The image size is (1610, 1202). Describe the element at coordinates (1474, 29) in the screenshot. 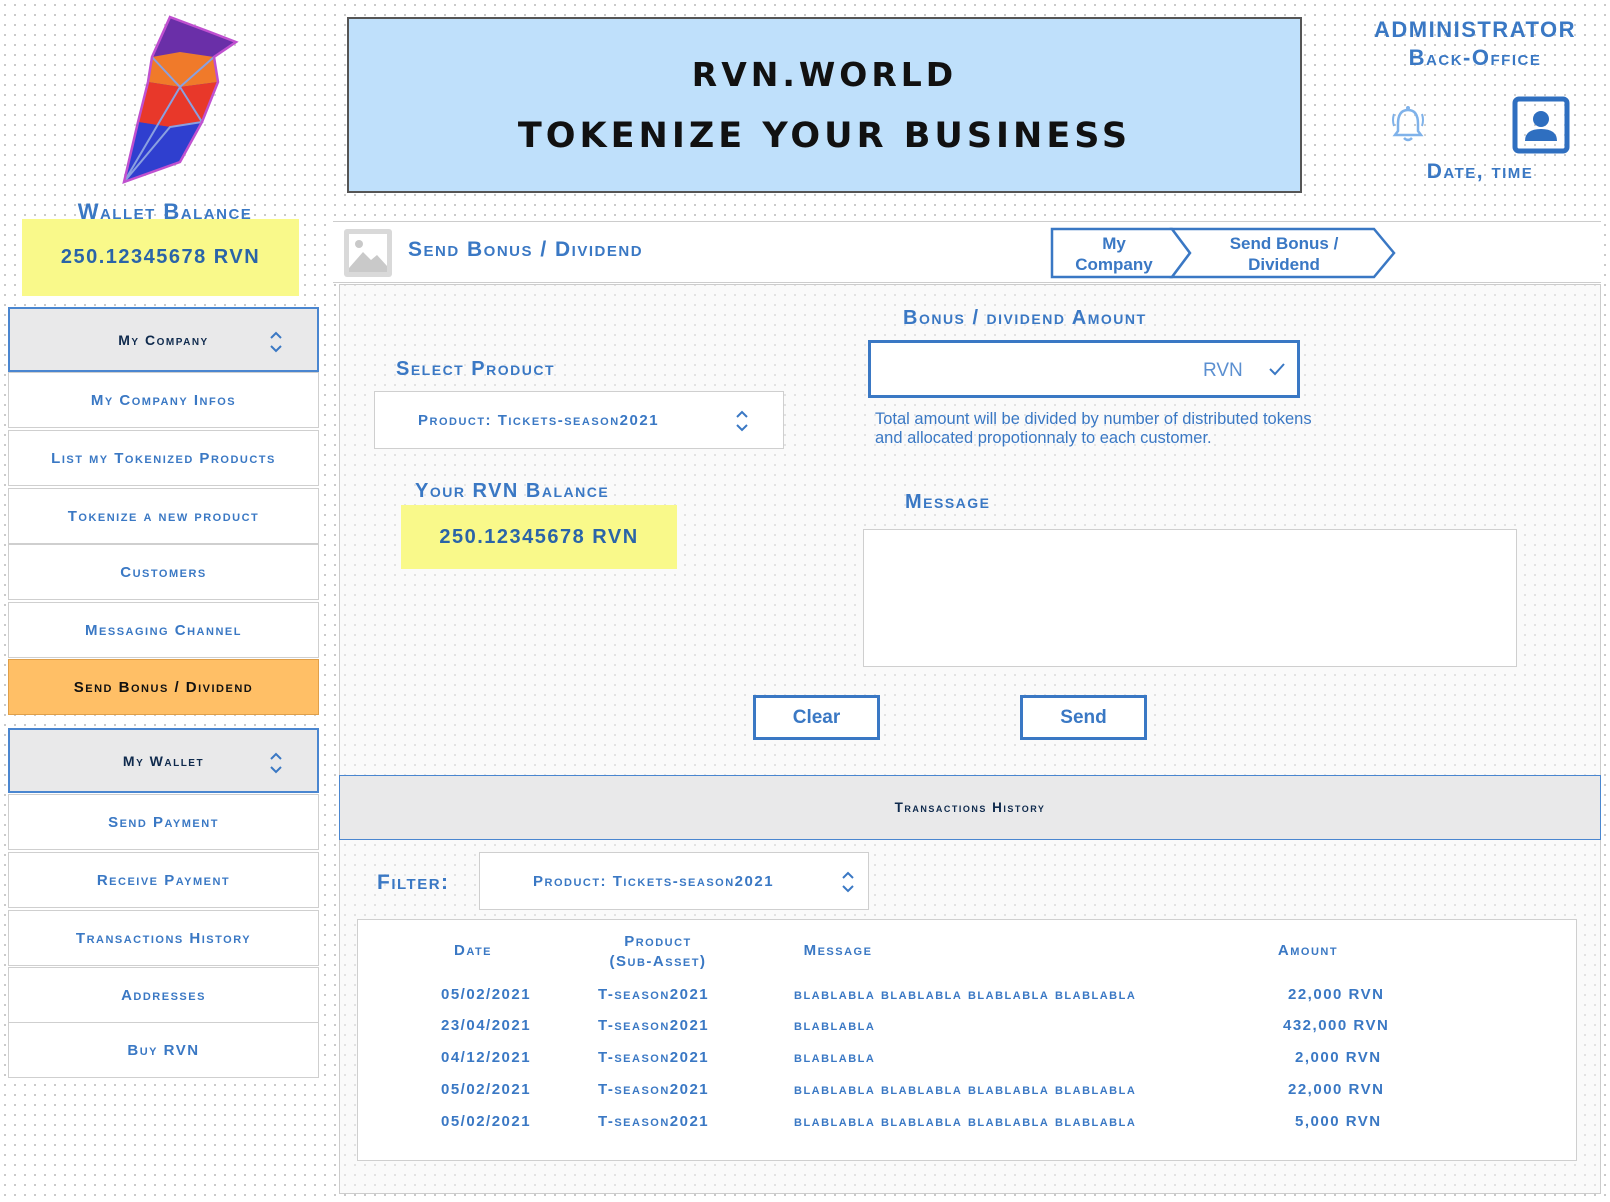

I see `admin-title: ADMINISTRATOR` at that location.